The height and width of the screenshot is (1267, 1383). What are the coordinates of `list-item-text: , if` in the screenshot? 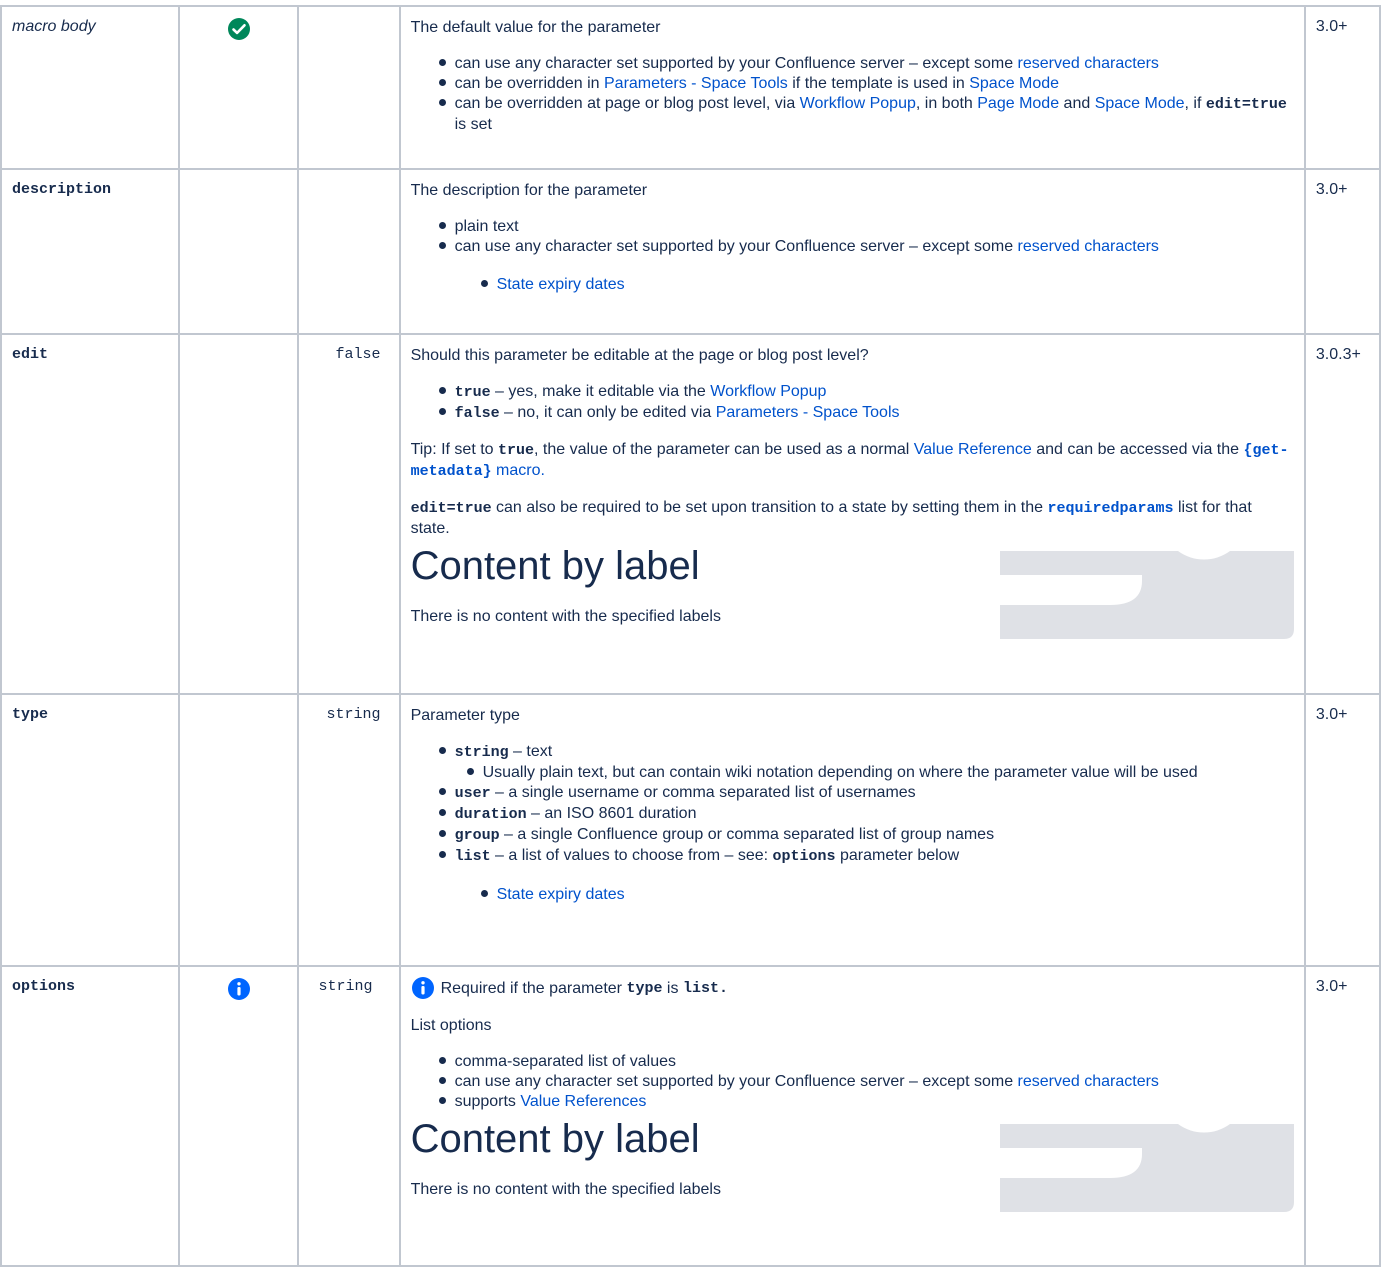 It's located at (1195, 103).